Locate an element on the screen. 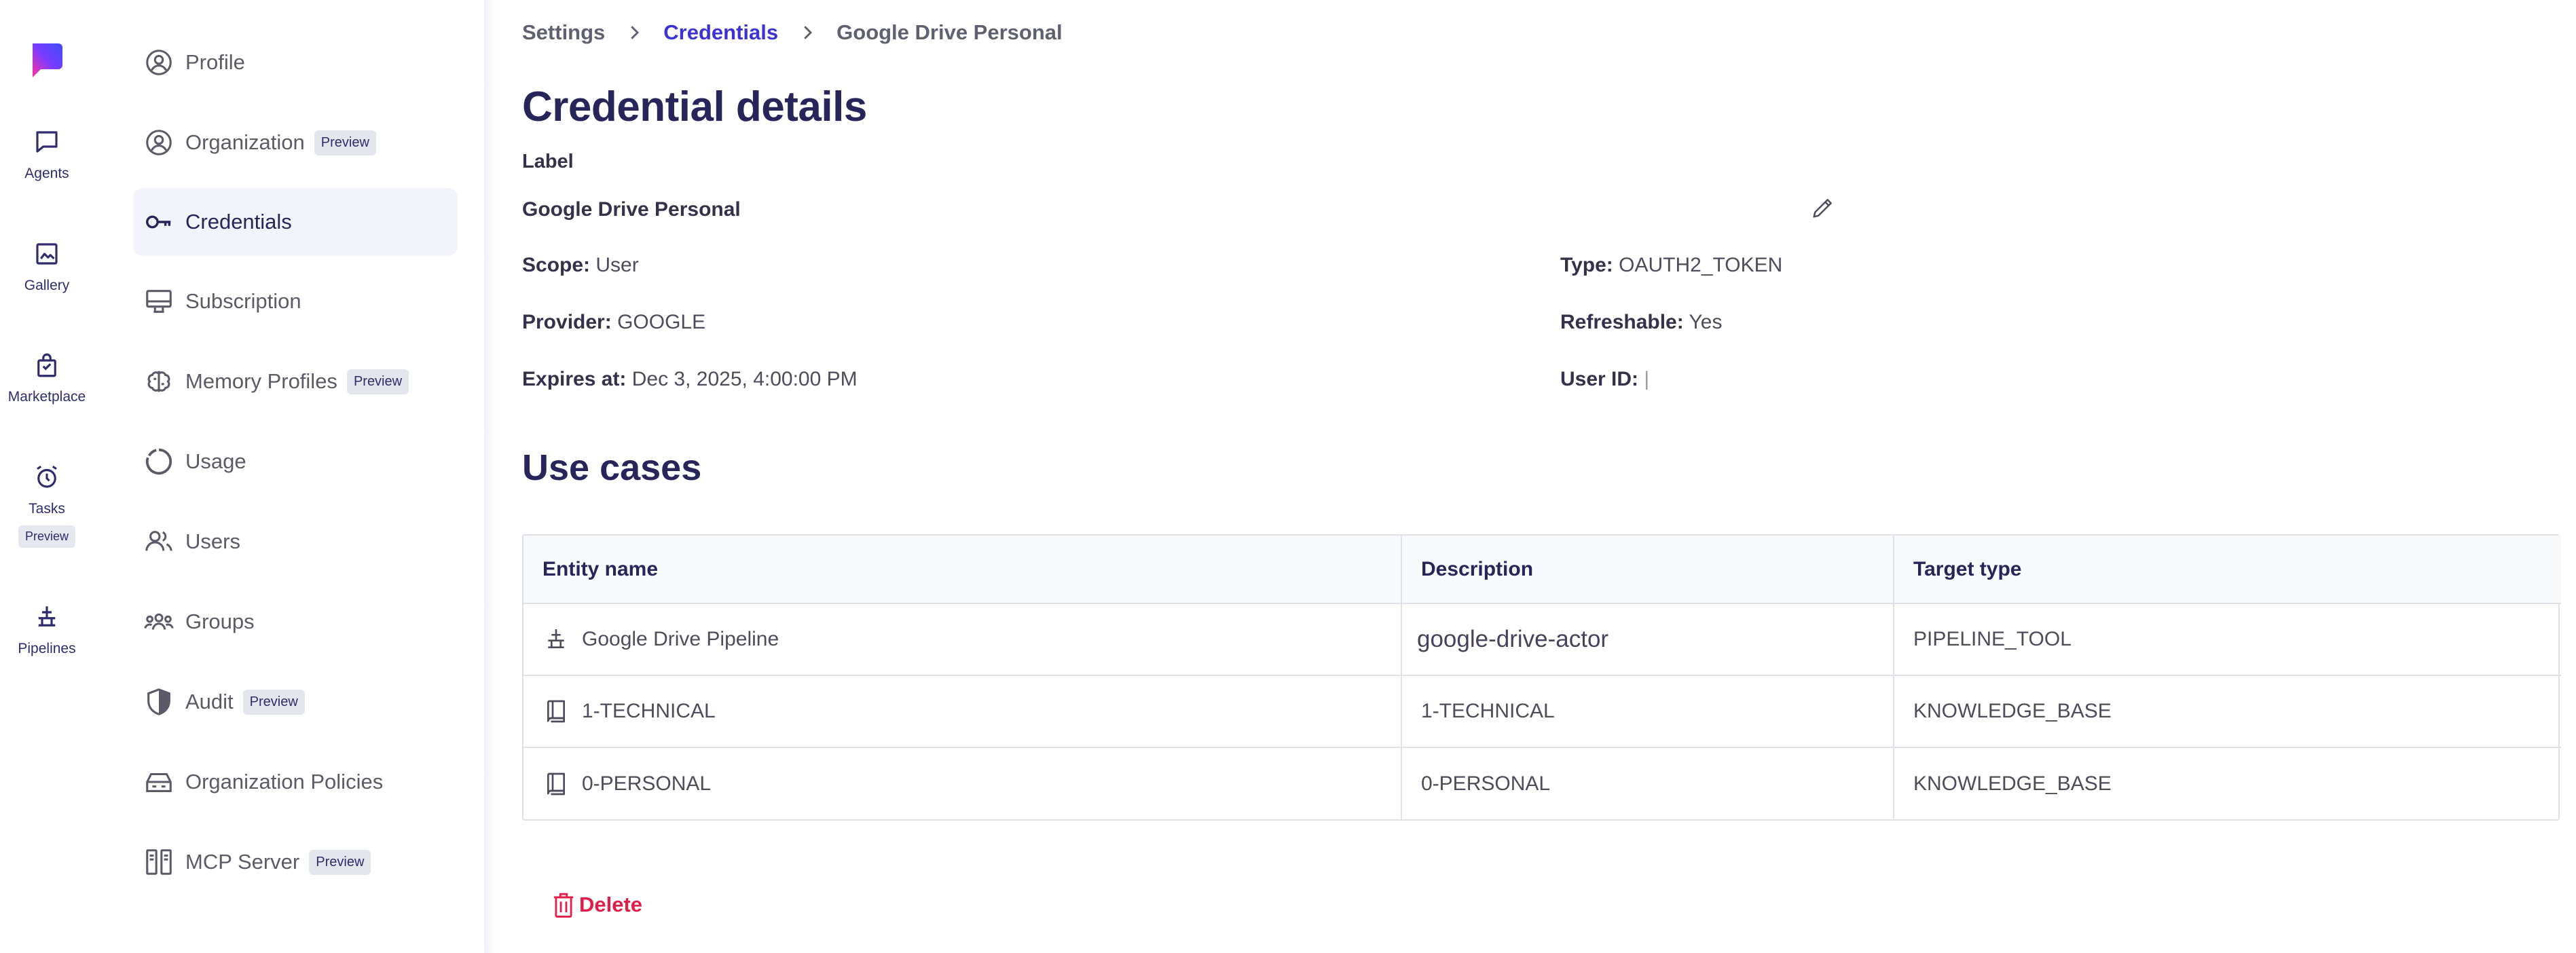 Image resolution: width=2576 pixels, height=953 pixels. sidebar-item-label: Memory Profiles is located at coordinates (261, 381).